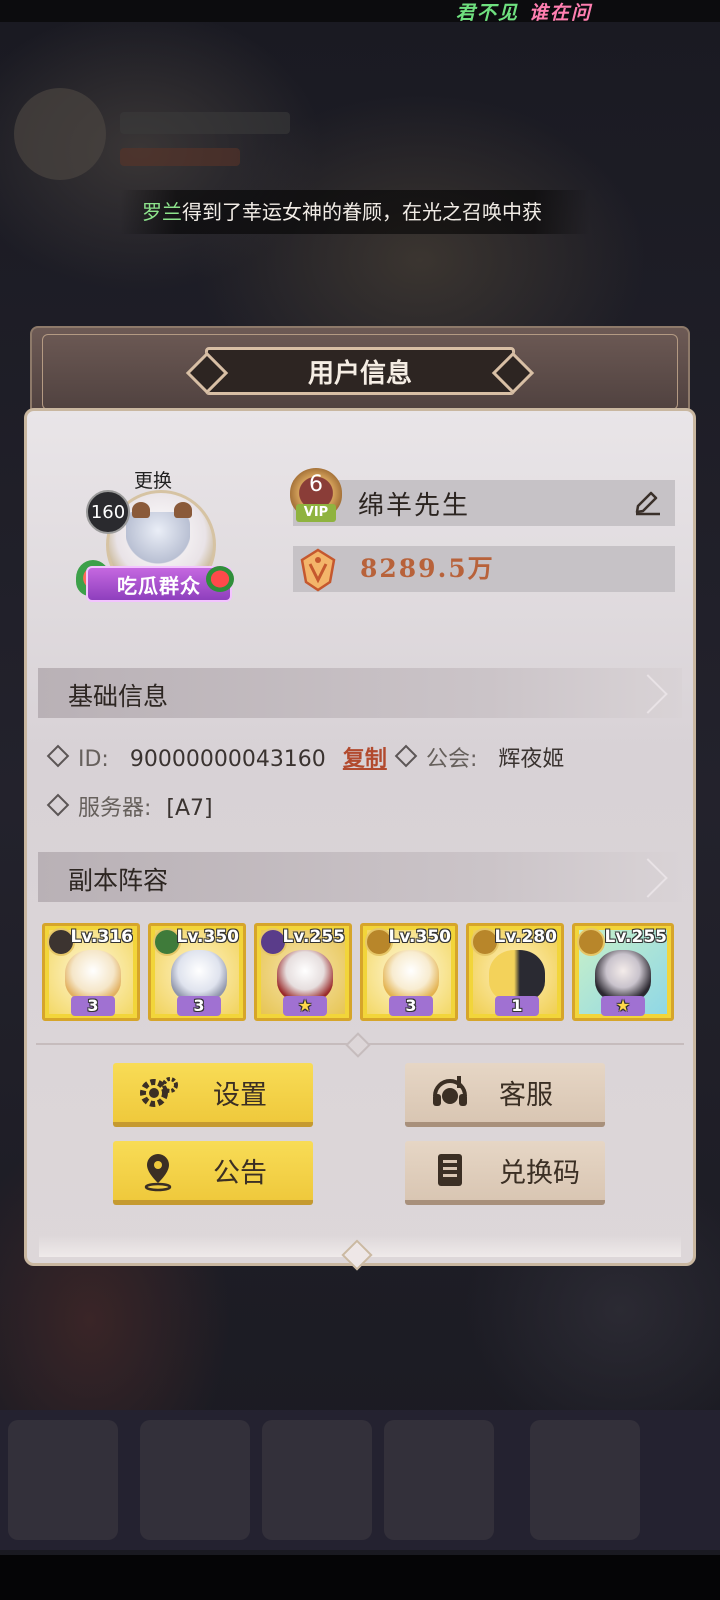  I want to click on id-label: ID:, so click(93, 759).